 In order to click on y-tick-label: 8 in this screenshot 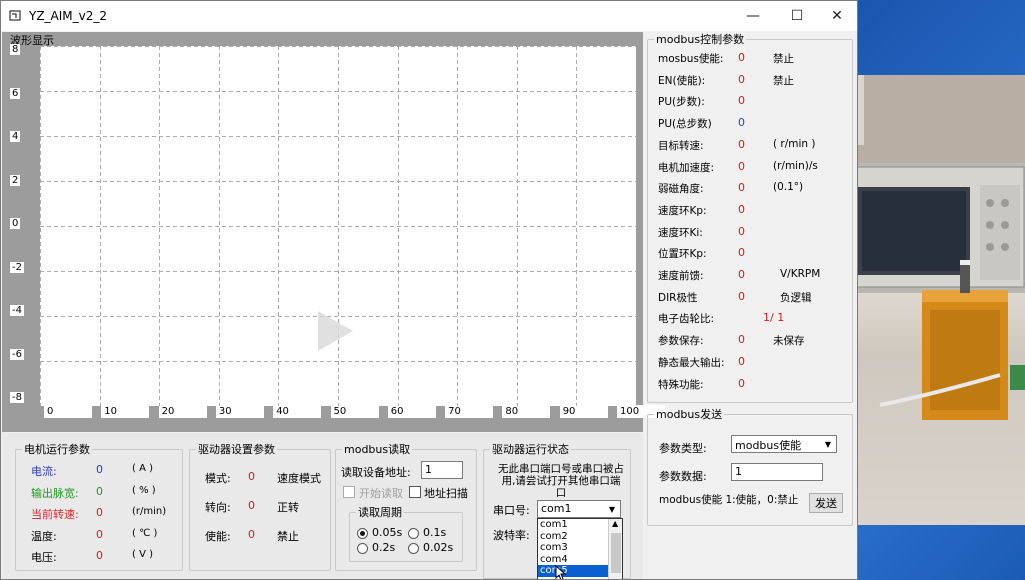, I will do `click(15, 49)`.